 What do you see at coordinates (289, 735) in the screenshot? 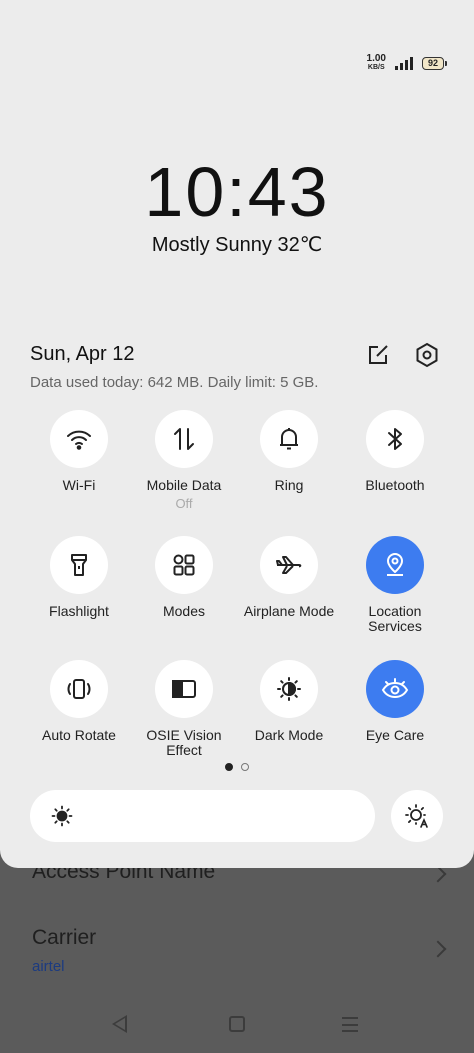
I see `tile-label: Dark Mode` at bounding box center [289, 735].